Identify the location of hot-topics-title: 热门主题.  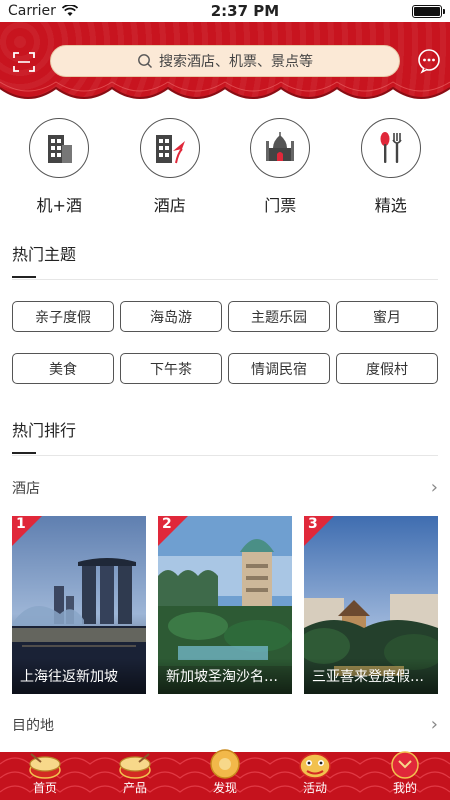
(44, 254).